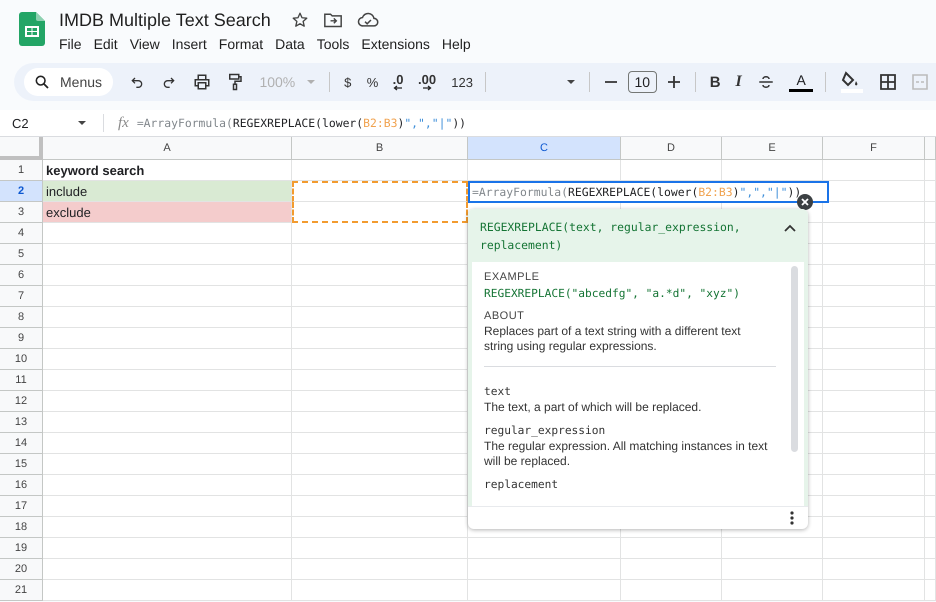 The height and width of the screenshot is (602, 936). I want to click on left-arrow-icon, so click(398, 87).